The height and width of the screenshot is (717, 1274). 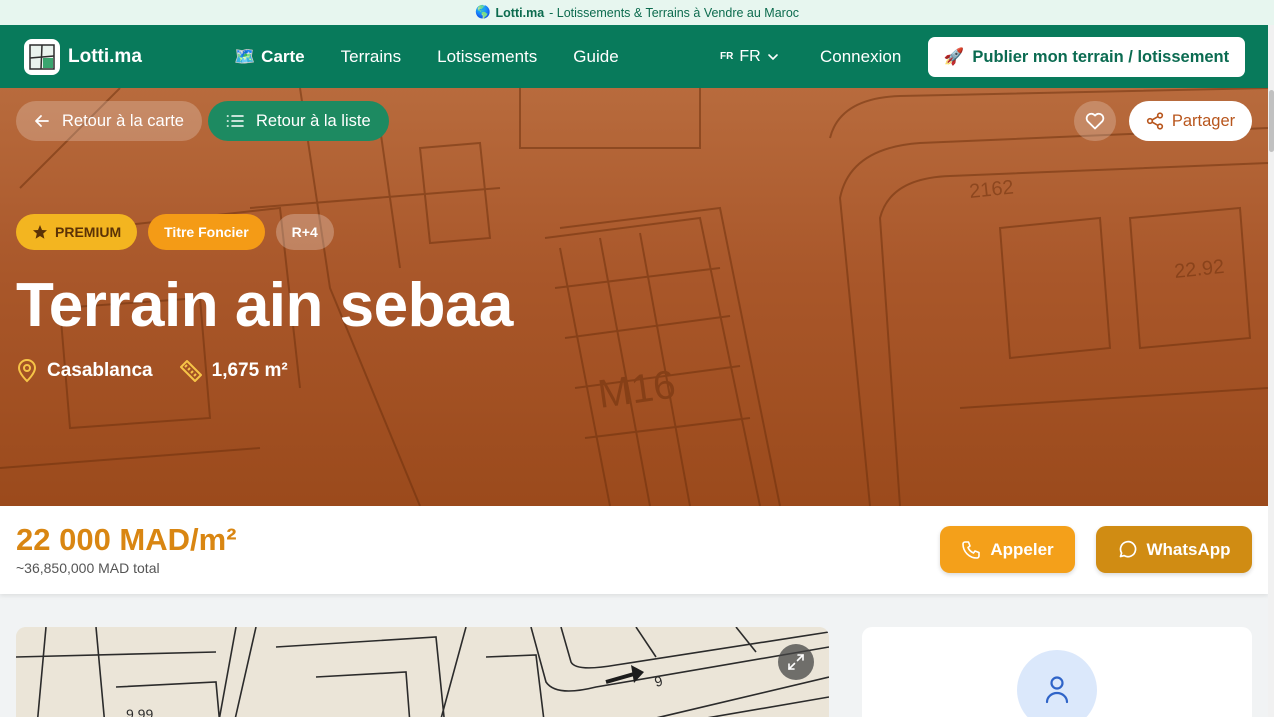 I want to click on nav-link-label: Carte, so click(x=283, y=56).